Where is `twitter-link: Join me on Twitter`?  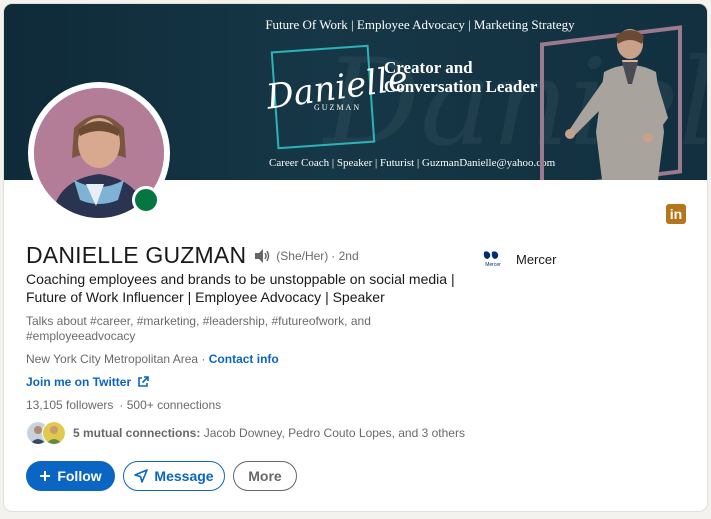
twitter-link: Join me on Twitter is located at coordinates (87, 382).